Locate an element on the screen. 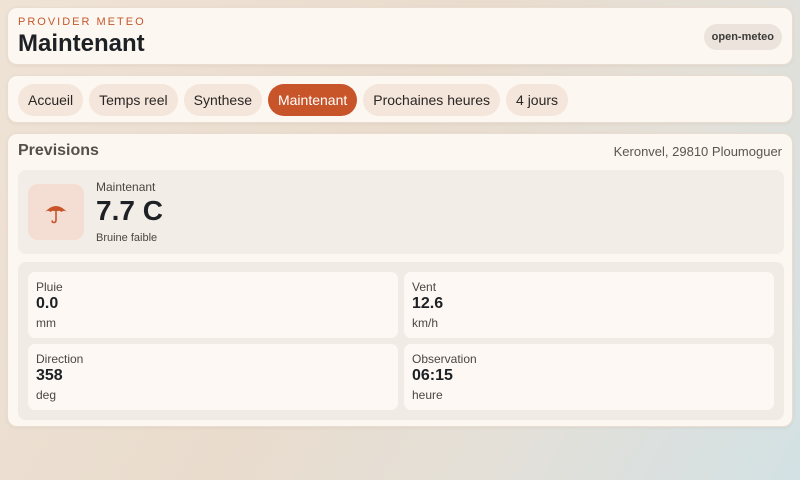 This screenshot has width=800, height=480. metric-value: 06:15 is located at coordinates (432, 375).